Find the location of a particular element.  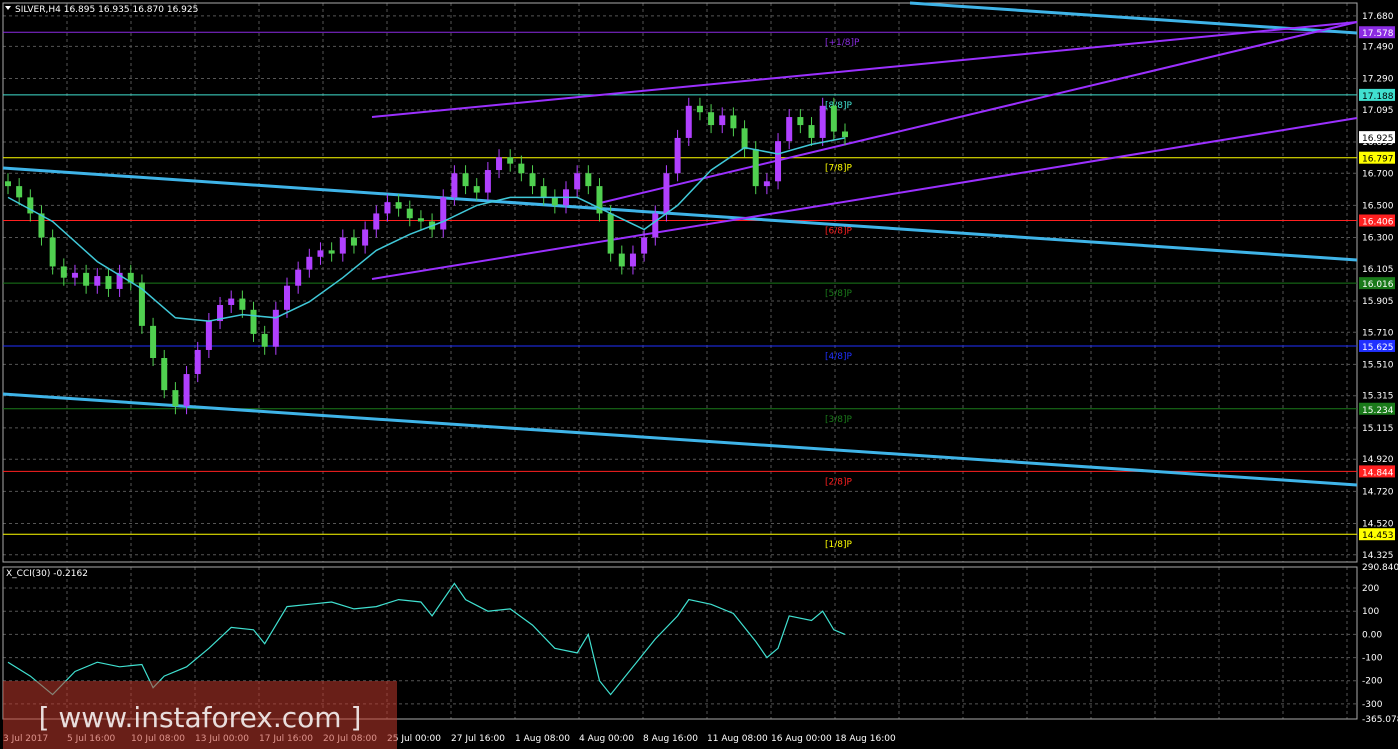

time-axis-label-9: 4 Aug 00:00 is located at coordinates (606, 739).